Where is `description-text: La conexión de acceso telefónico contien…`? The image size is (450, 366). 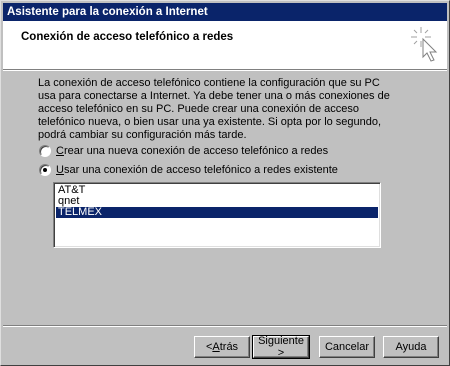 description-text: La conexión de acceso telefónico contien… is located at coordinates (214, 109).